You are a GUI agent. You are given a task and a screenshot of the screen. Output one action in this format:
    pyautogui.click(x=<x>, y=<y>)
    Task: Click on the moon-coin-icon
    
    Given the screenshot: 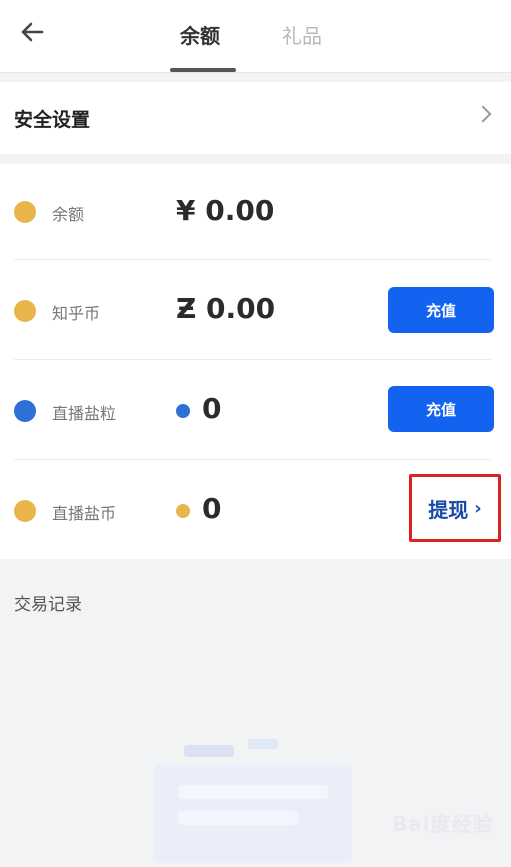 What is the action you would take?
    pyautogui.click(x=25, y=411)
    